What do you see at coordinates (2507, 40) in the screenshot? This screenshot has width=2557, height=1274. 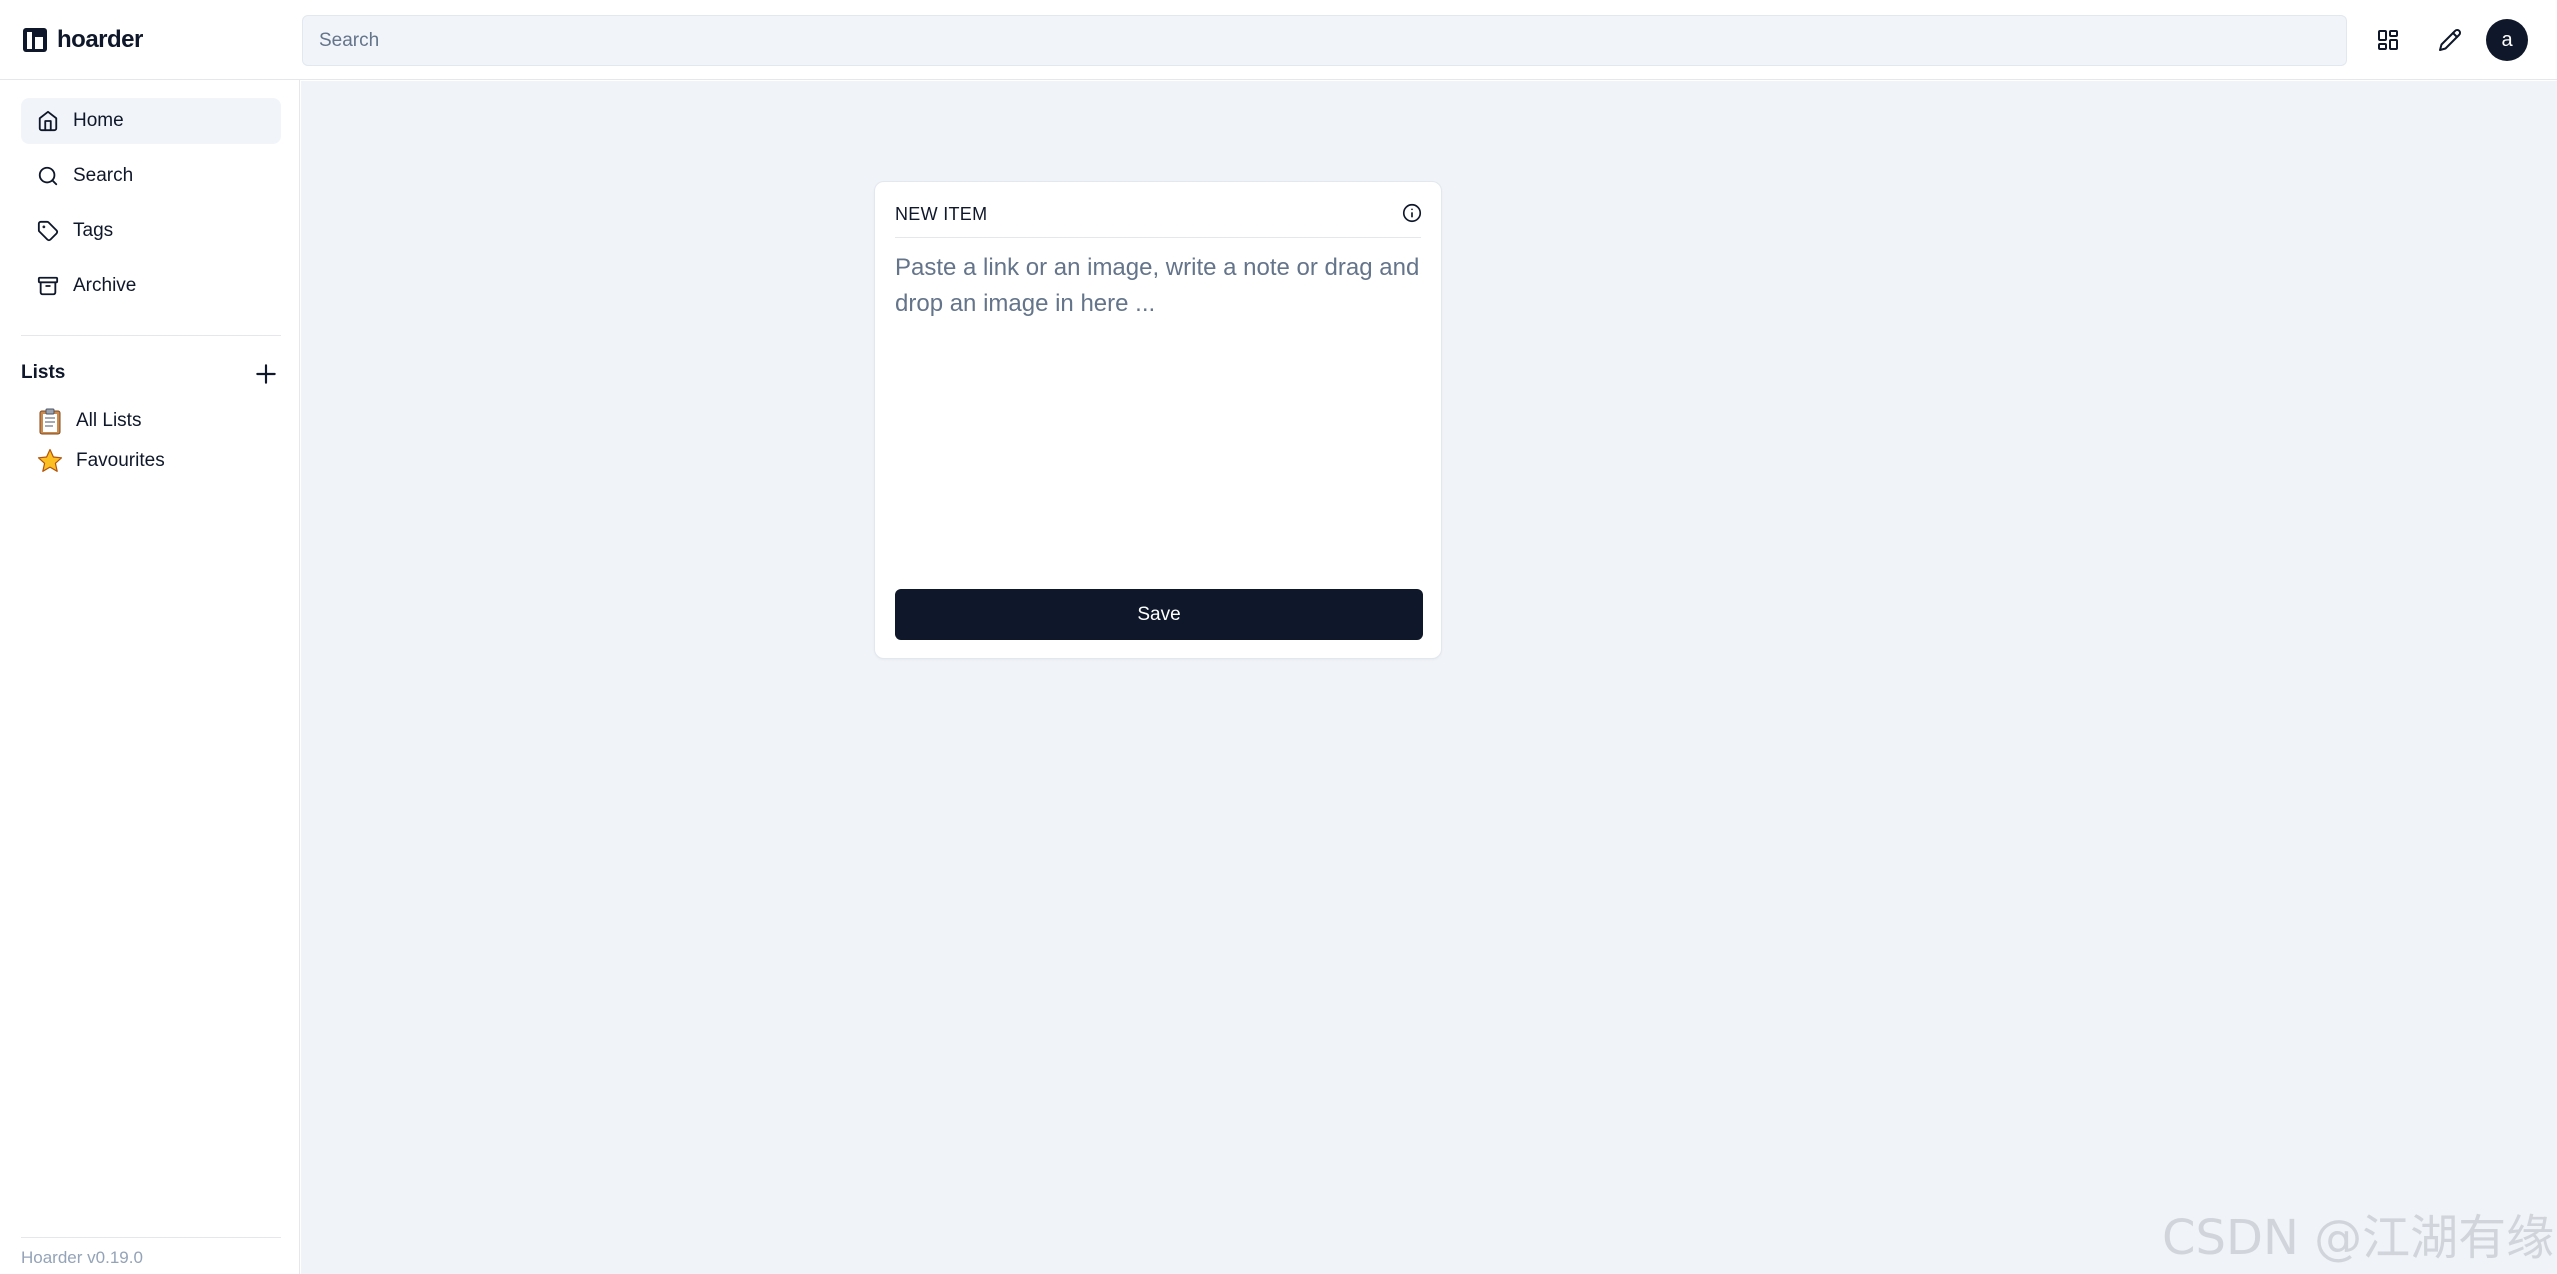 I see `user-avatar: a` at bounding box center [2507, 40].